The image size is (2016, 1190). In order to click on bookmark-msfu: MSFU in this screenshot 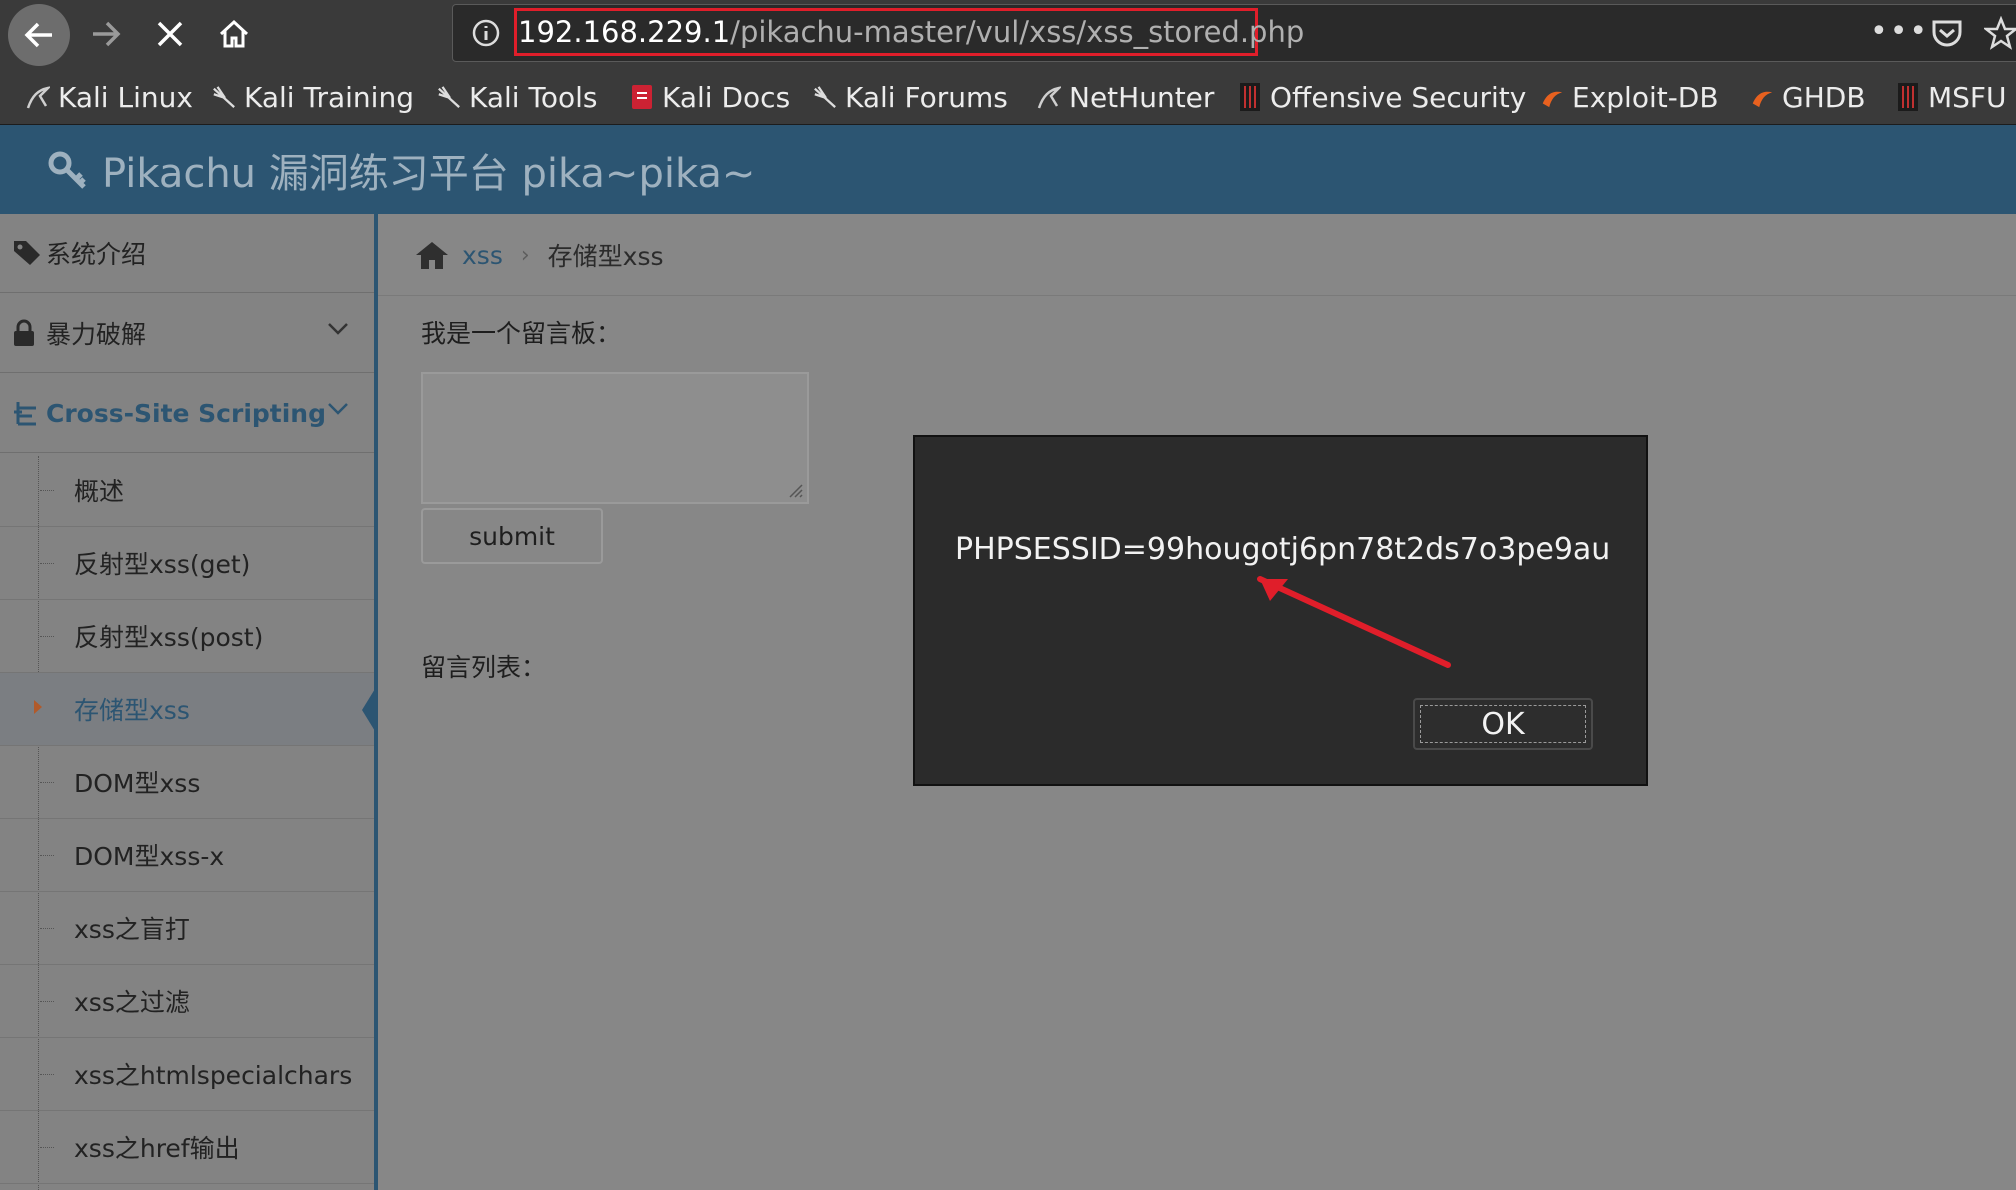, I will do `click(1951, 97)`.